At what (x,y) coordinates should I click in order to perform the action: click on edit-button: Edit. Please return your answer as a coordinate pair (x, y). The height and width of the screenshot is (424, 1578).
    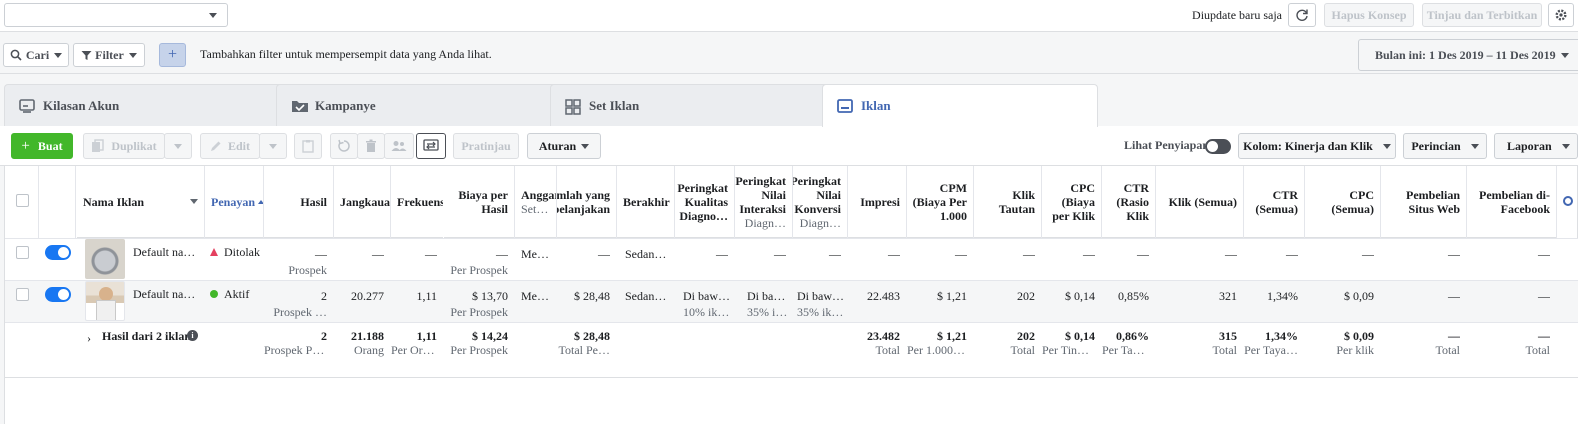
    Looking at the image, I should click on (230, 146).